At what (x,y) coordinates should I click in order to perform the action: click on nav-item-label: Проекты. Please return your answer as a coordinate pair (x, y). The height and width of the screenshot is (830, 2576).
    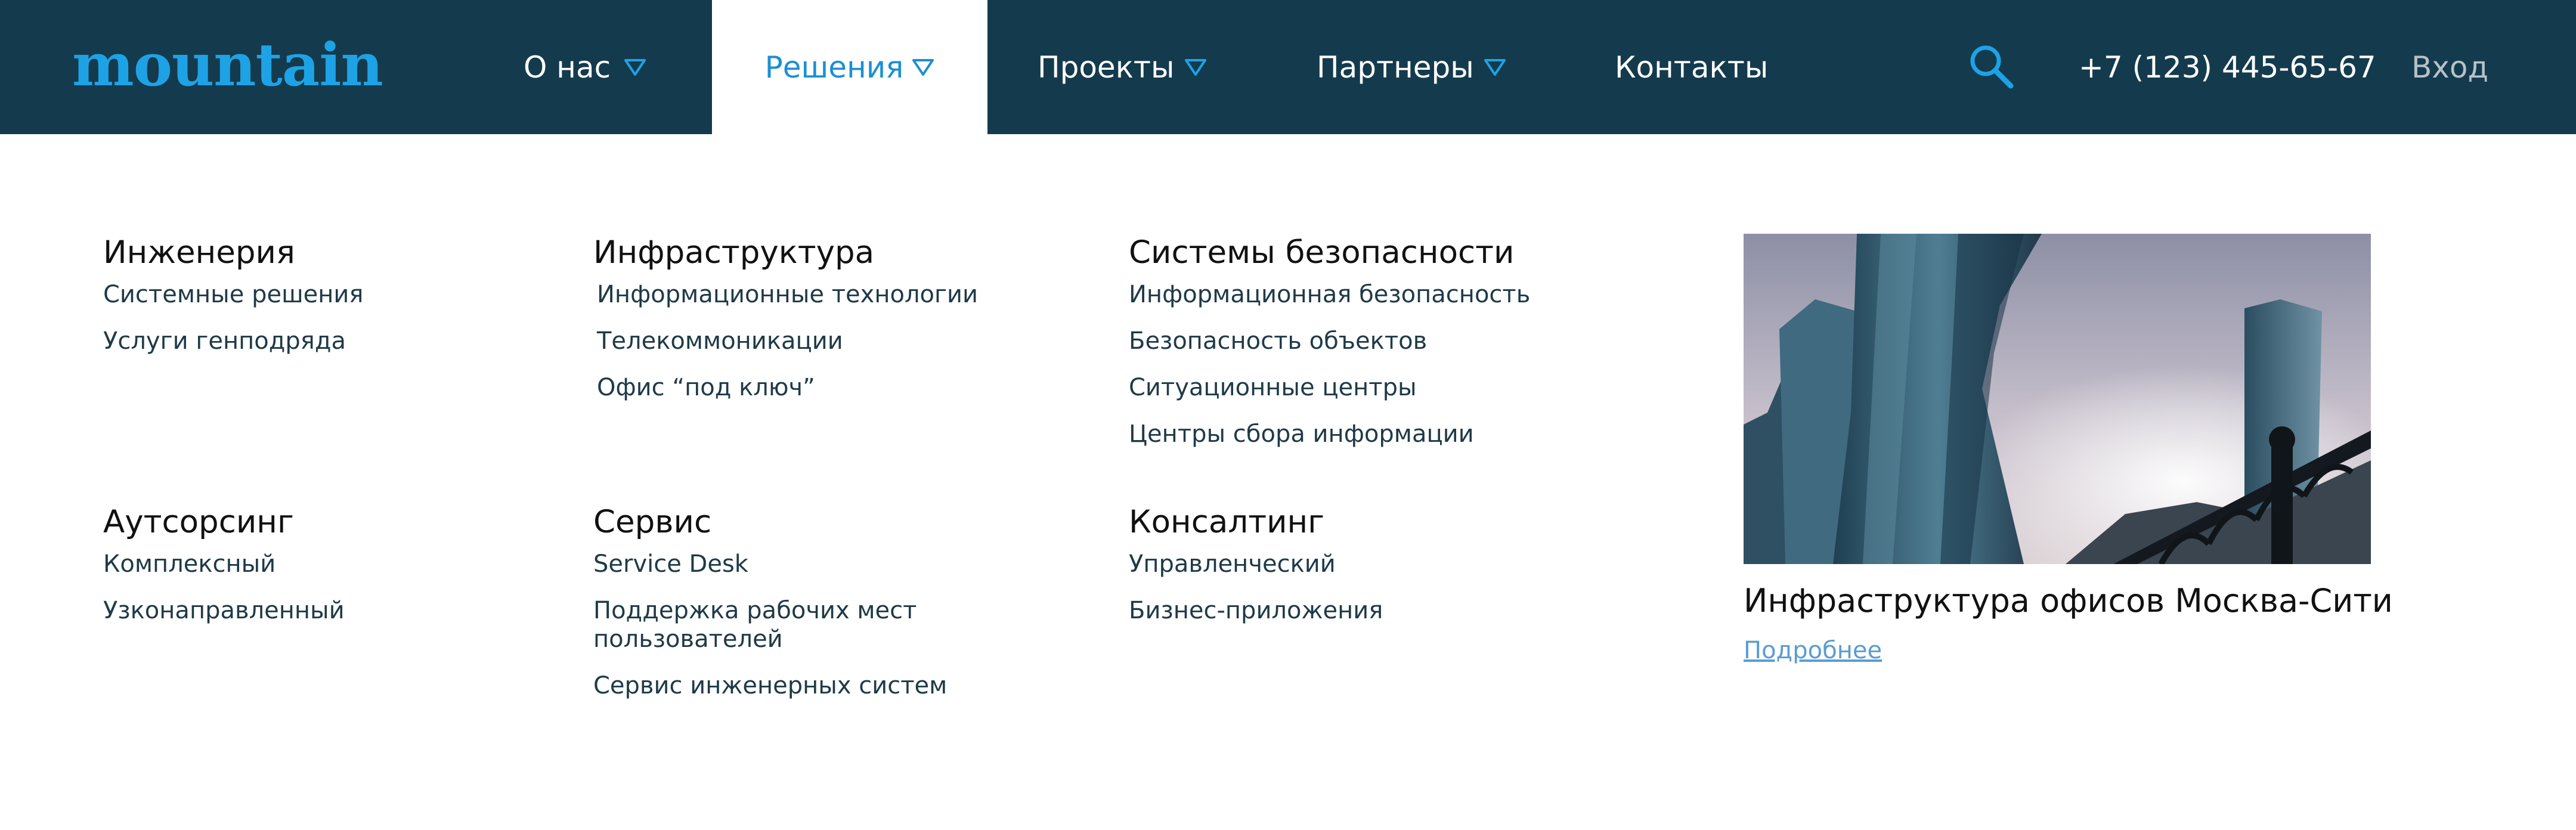
    Looking at the image, I should click on (1106, 67).